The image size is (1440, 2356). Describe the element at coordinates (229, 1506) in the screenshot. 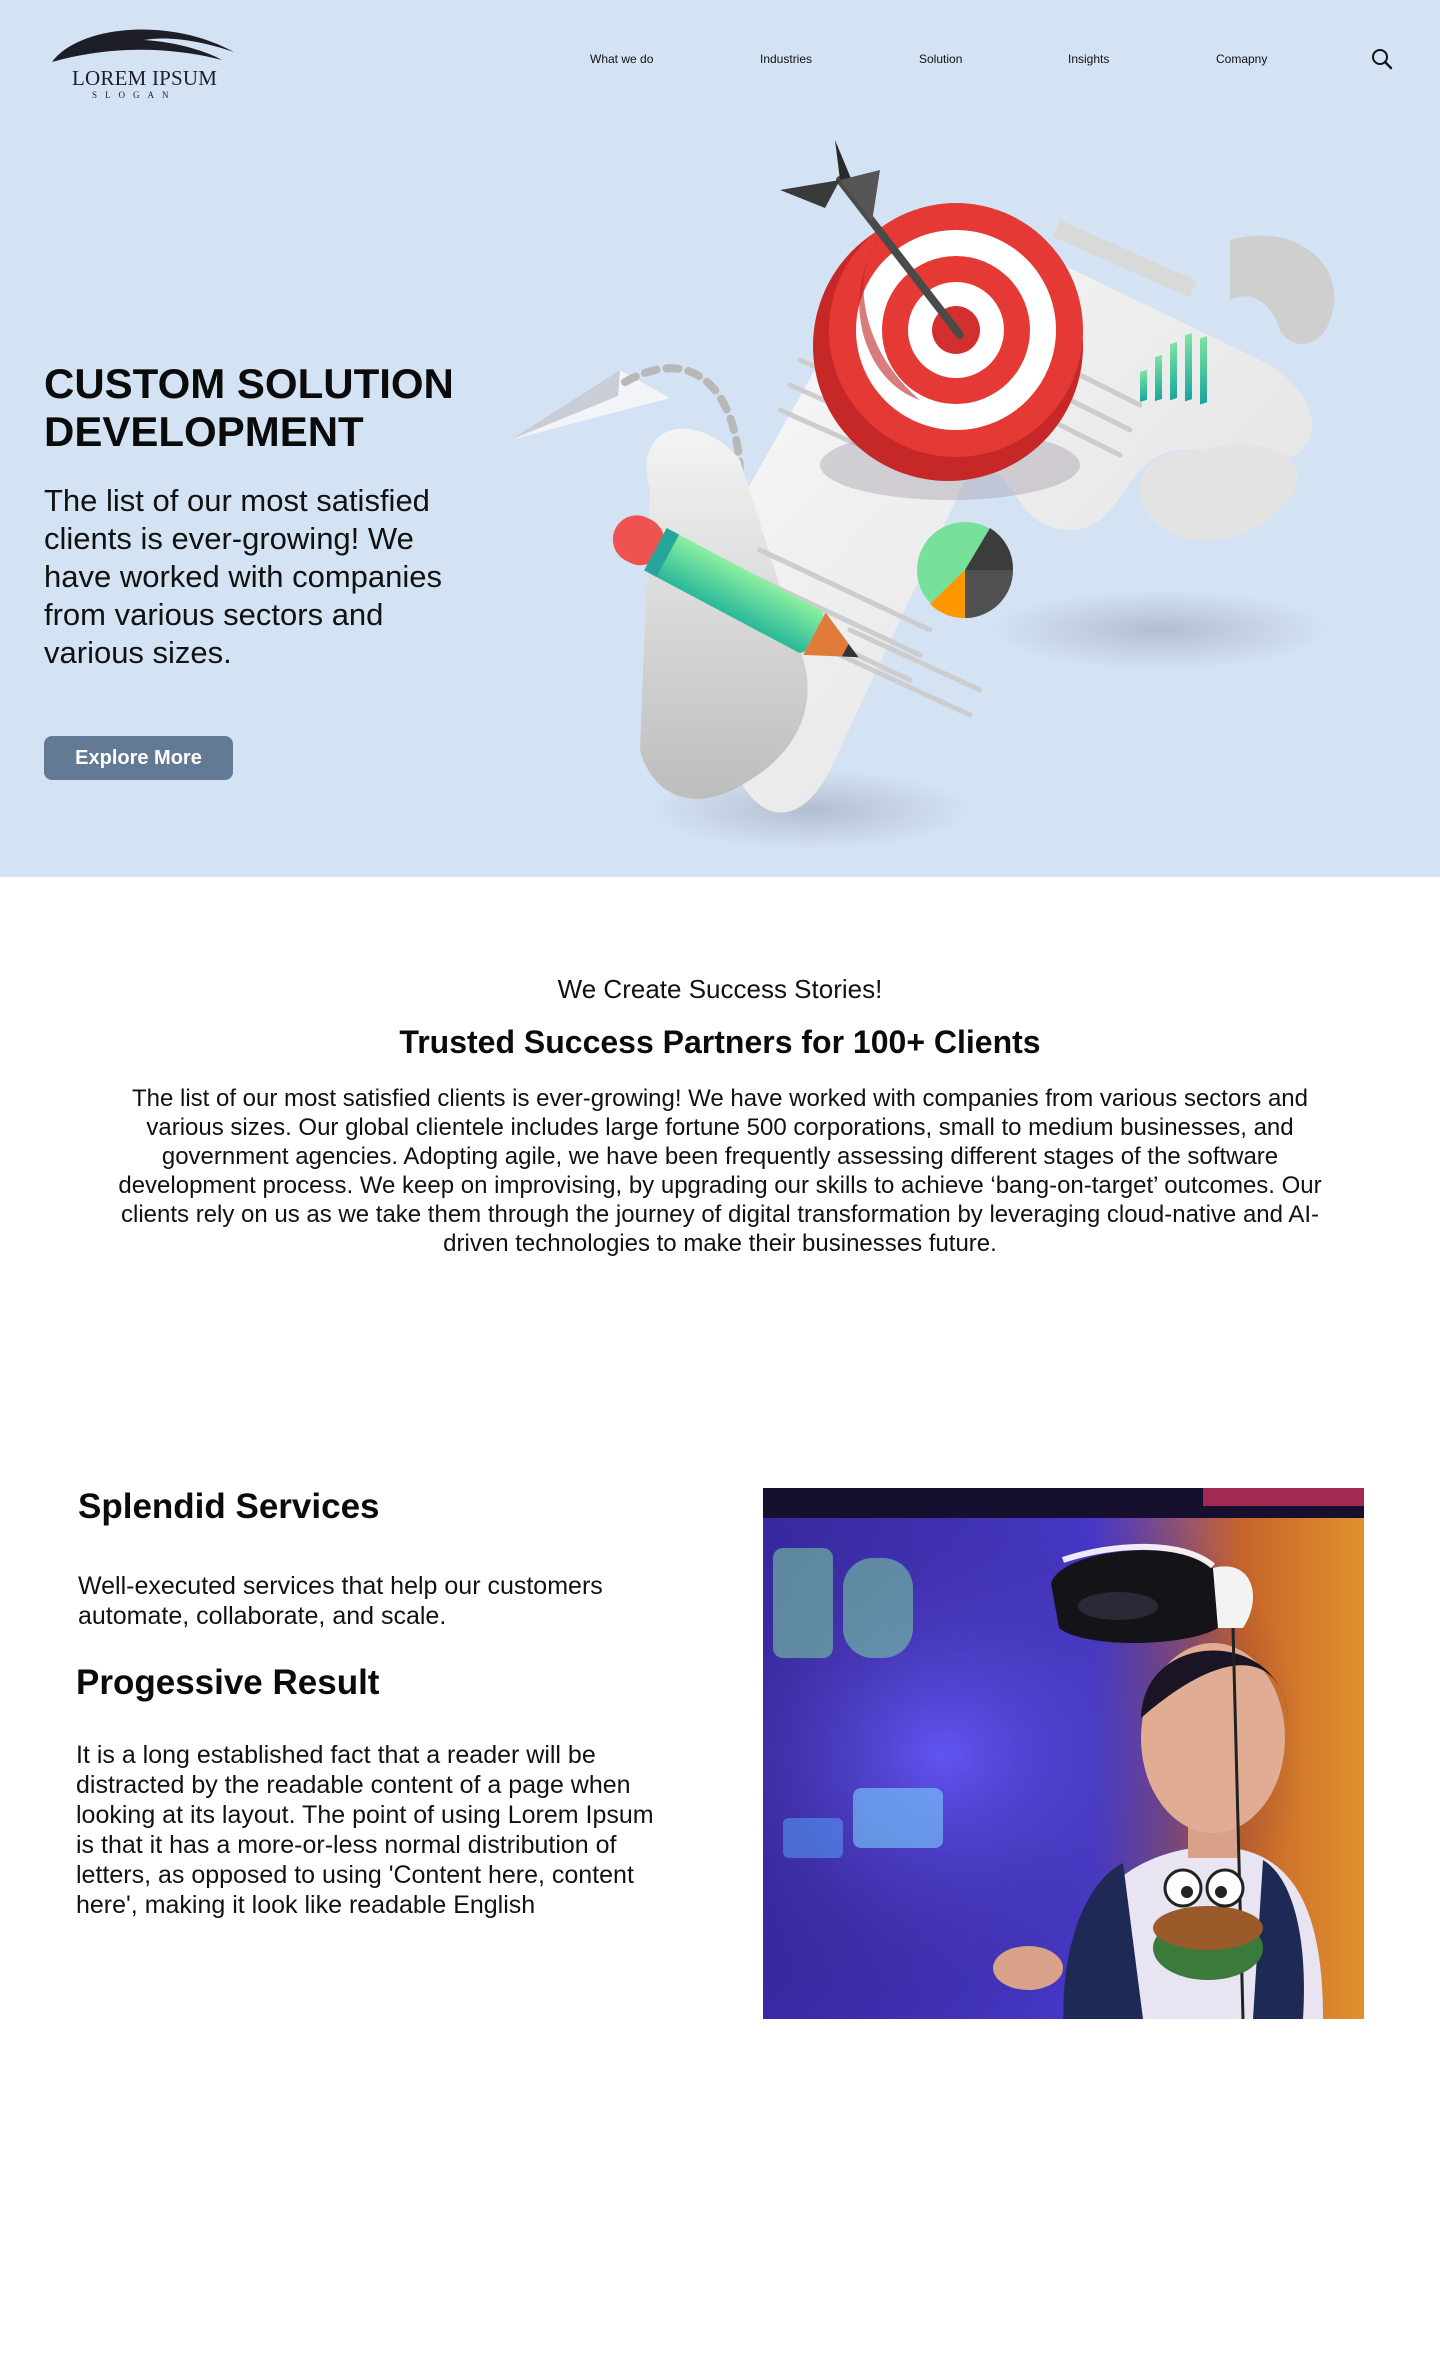

I see `services-title: Splendid Services` at that location.